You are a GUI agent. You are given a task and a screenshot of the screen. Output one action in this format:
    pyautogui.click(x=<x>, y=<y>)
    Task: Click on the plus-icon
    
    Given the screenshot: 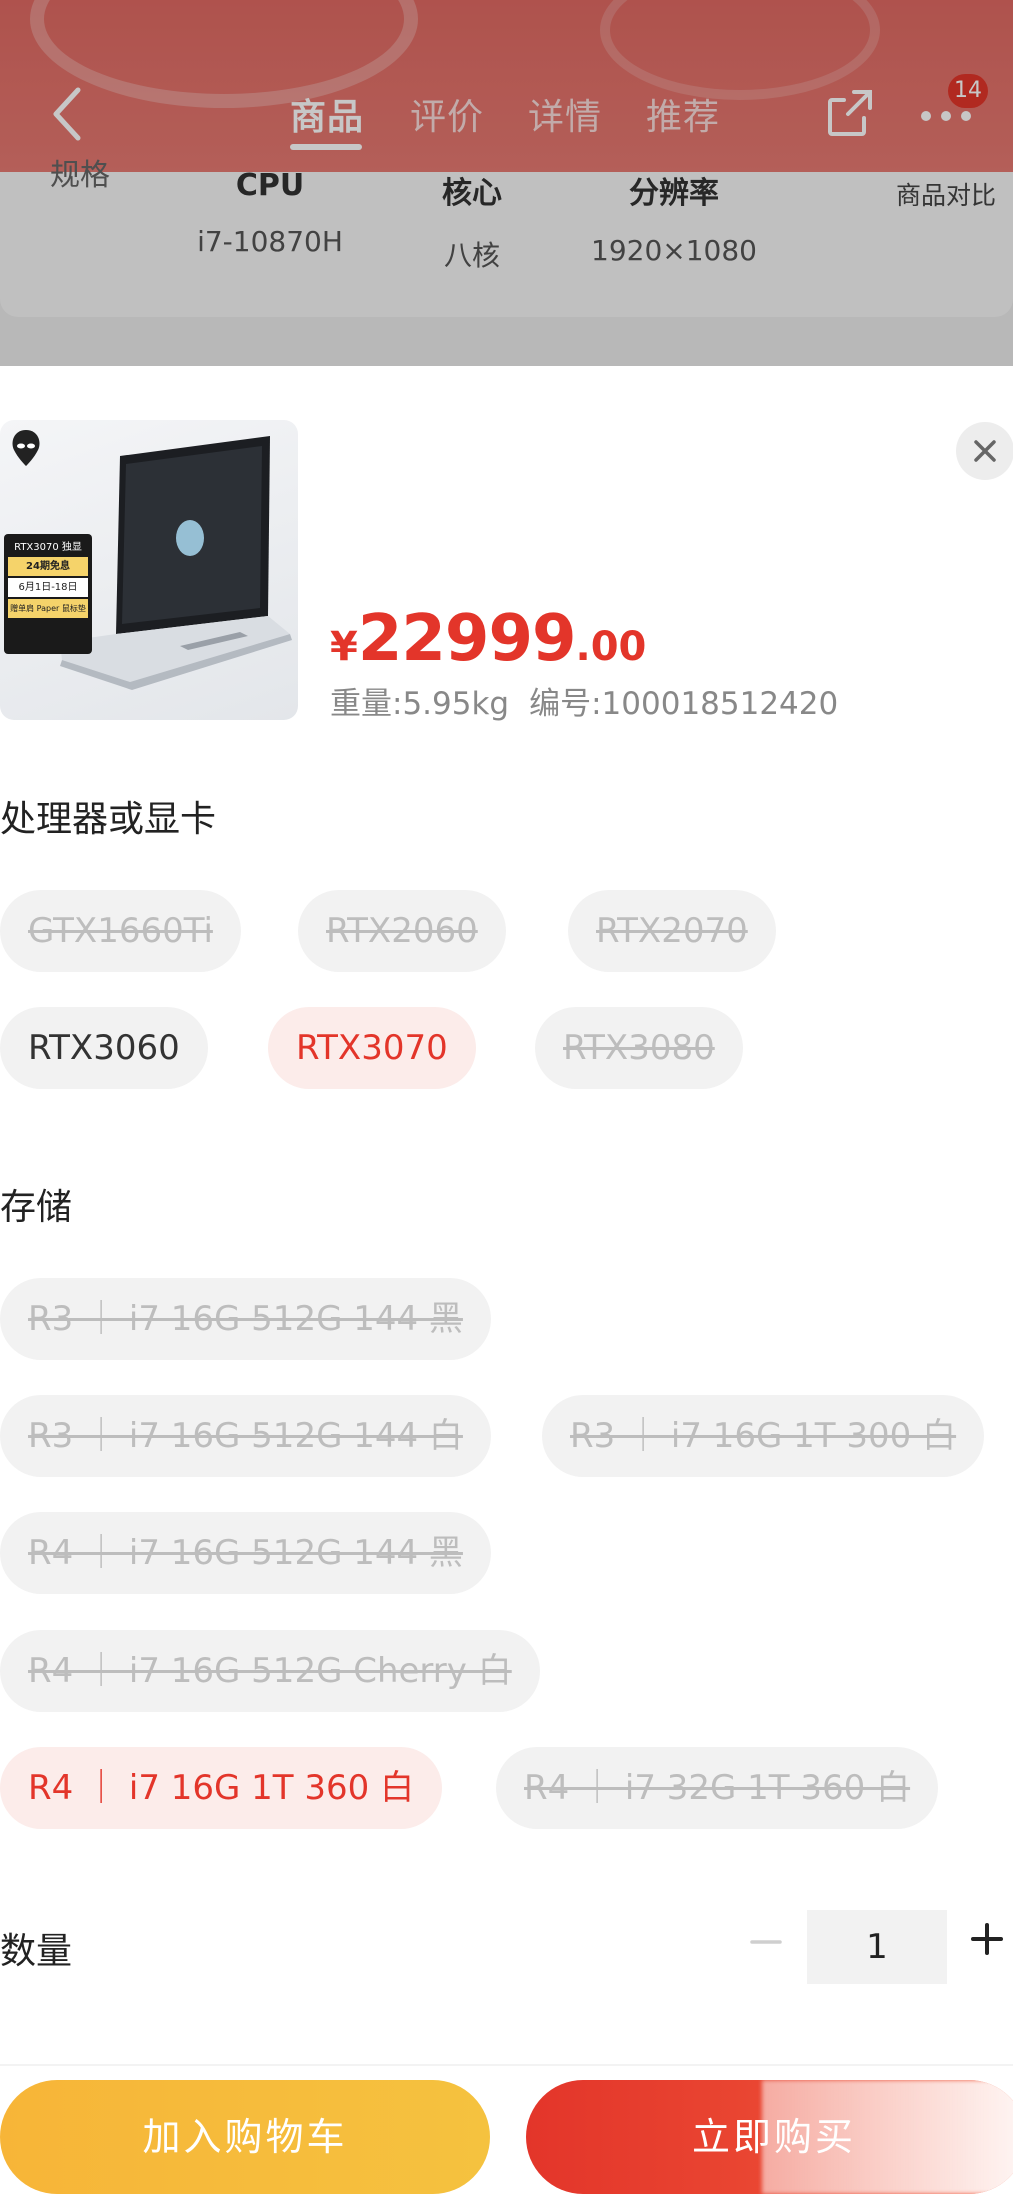 What is the action you would take?
    pyautogui.click(x=987, y=1939)
    